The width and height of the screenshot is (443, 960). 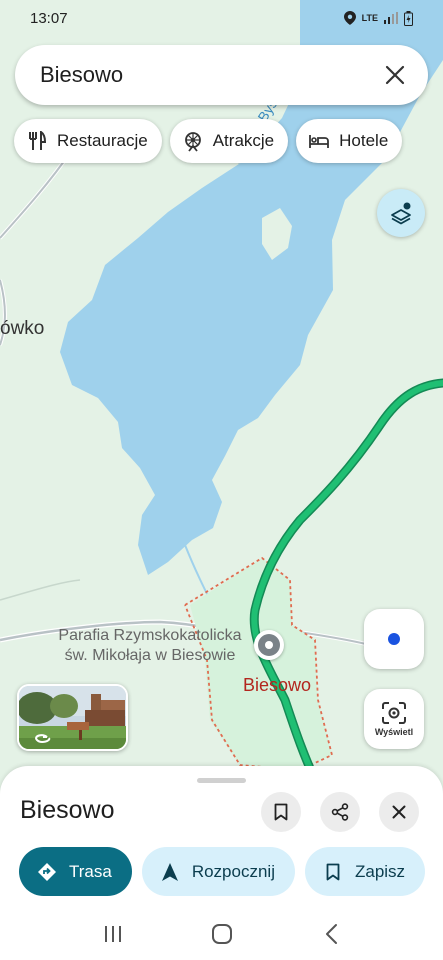 I want to click on chip-label: Restauracje, so click(x=102, y=140).